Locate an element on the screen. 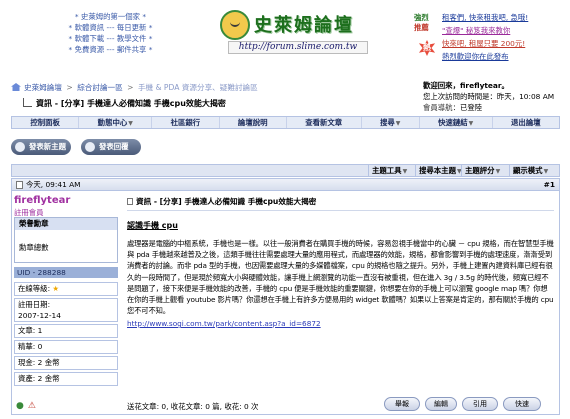 The height and width of the screenshot is (419, 570). stat-label: 精華: is located at coordinates (27, 346).